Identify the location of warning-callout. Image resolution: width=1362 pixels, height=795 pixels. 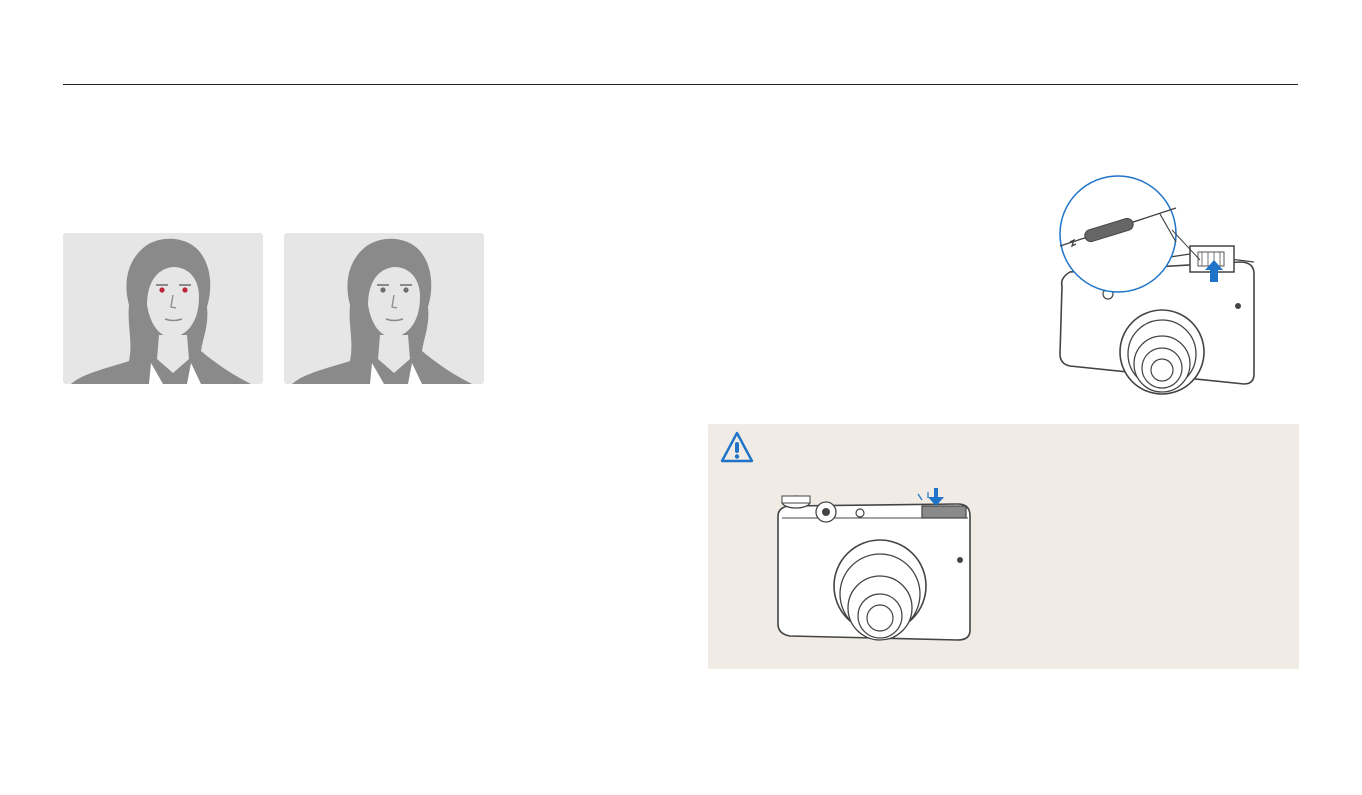
(1003, 546).